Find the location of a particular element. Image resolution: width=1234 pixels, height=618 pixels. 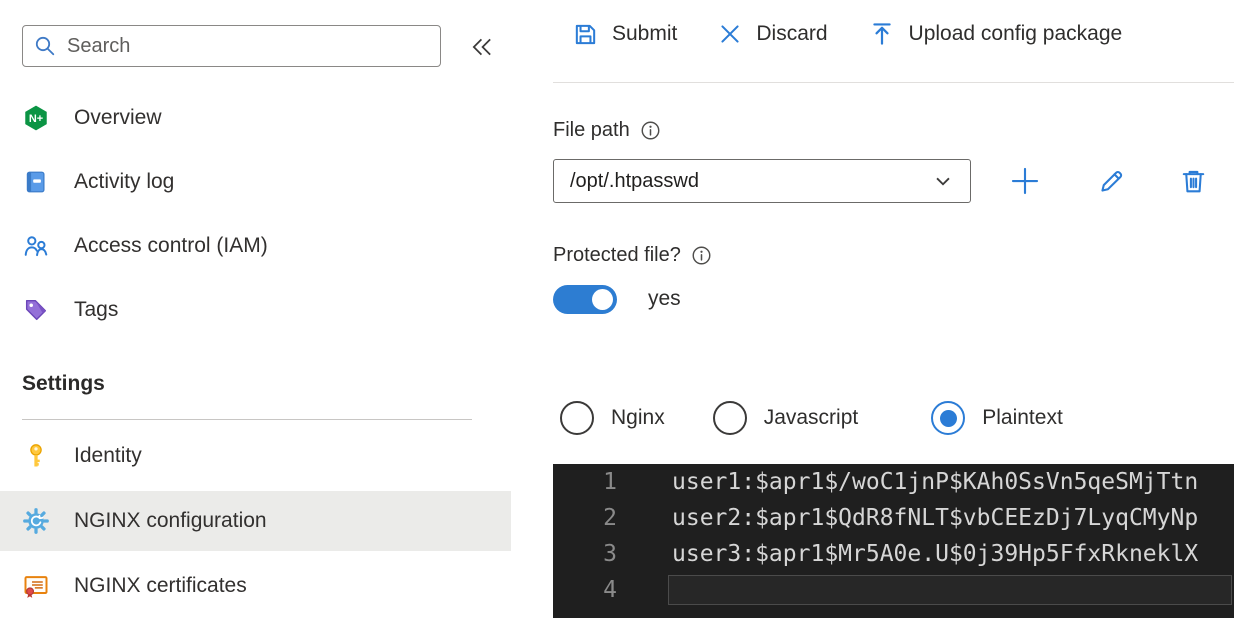

sidebar-item-label: Identity is located at coordinates (108, 455).